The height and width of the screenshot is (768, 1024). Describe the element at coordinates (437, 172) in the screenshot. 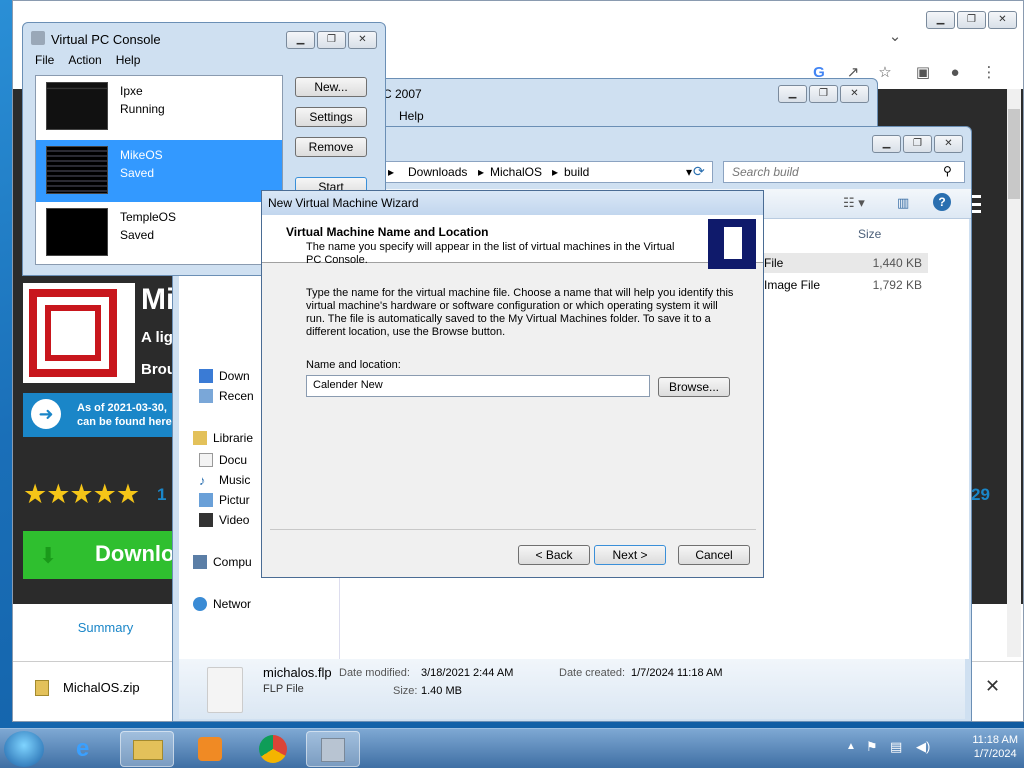

I see `breadcrumb-downloads: Downloads` at that location.